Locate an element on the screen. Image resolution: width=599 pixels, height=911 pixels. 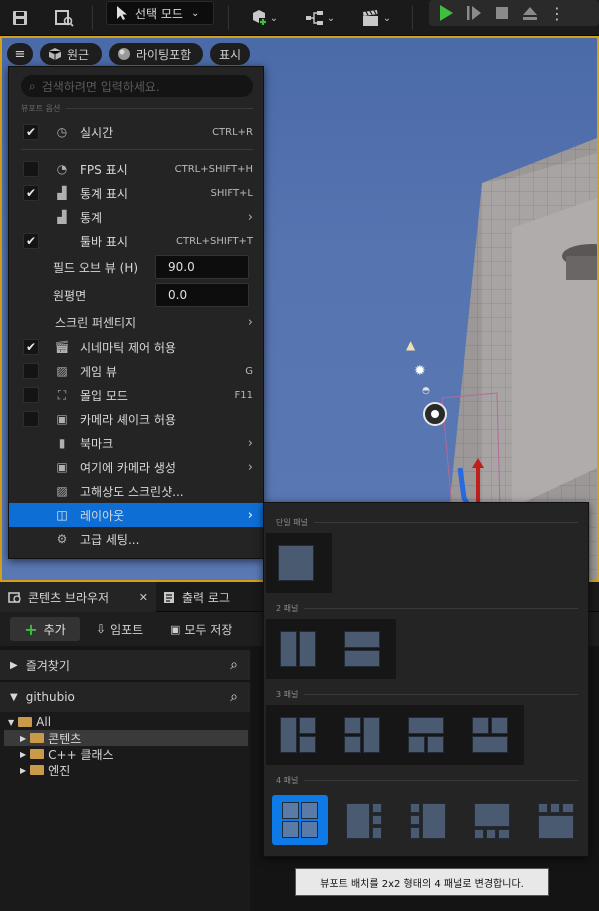
four-pane-group is located at coordinates (426, 821).